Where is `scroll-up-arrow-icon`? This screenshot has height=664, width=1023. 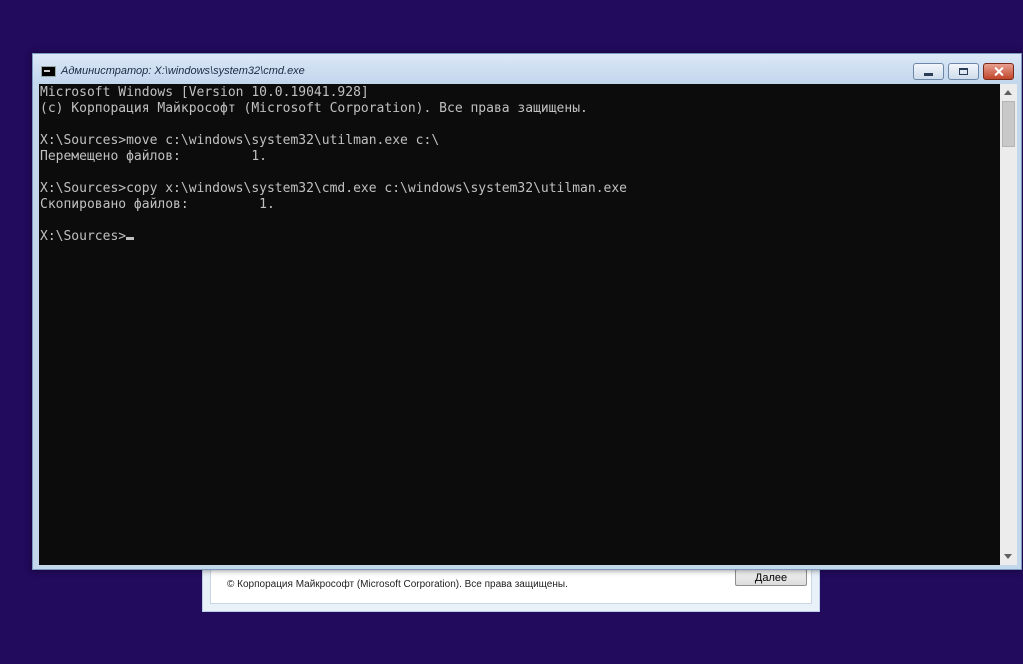 scroll-up-arrow-icon is located at coordinates (1008, 92).